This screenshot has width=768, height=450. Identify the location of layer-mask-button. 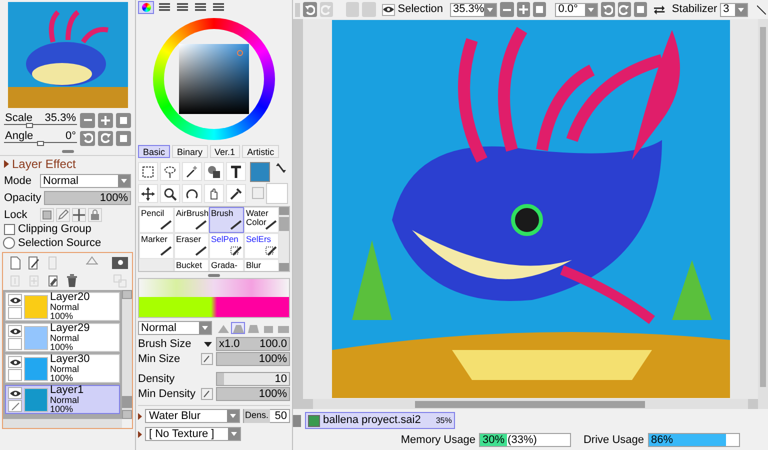
(120, 262).